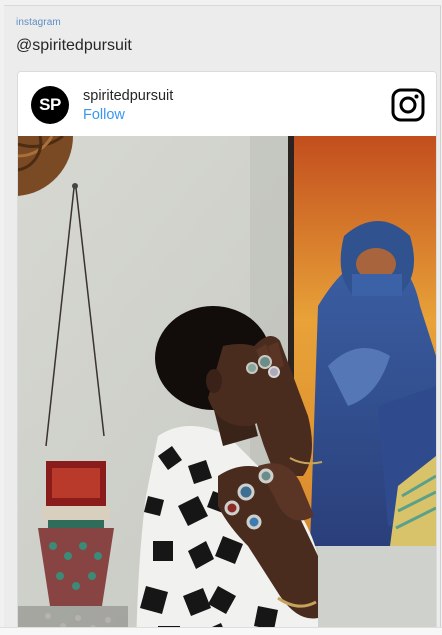 Image resolution: width=442 pixels, height=635 pixels. Describe the element at coordinates (227, 104) in the screenshot. I see `post-header: SP spiritedpursuit Follow` at that location.